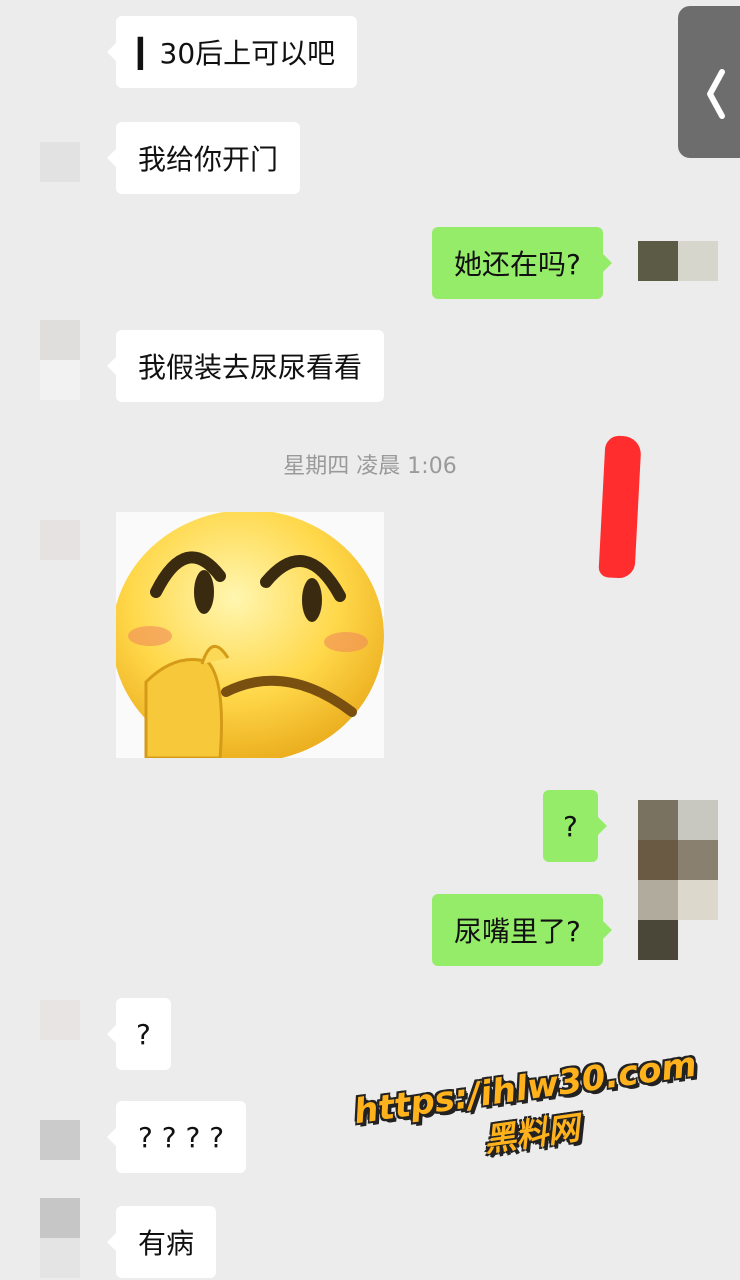 The image size is (740, 1280). I want to click on message-bubble-incoming: 我假装去尿尿看看, so click(245, 366).